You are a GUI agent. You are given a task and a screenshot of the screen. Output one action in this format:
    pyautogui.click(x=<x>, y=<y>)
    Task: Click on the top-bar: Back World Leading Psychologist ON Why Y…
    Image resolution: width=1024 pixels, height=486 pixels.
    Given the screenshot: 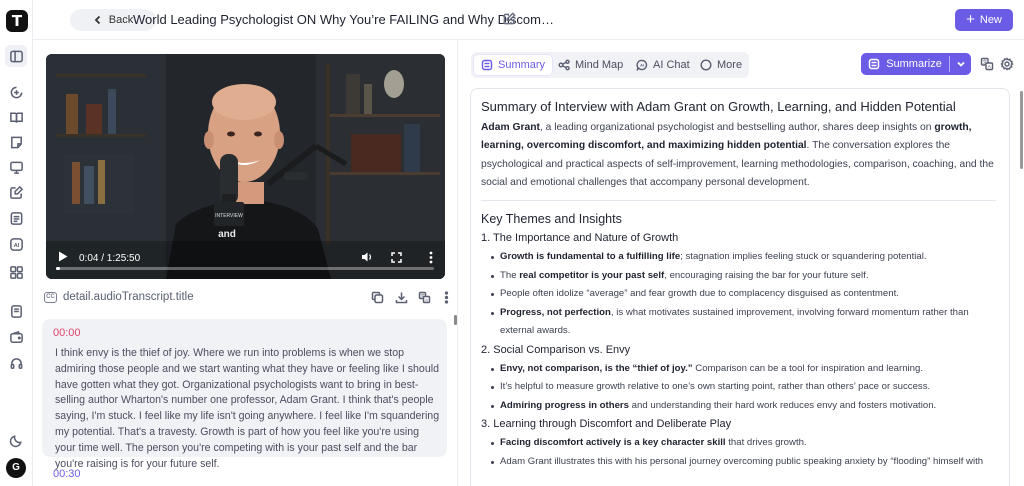 What is the action you would take?
    pyautogui.click(x=528, y=20)
    